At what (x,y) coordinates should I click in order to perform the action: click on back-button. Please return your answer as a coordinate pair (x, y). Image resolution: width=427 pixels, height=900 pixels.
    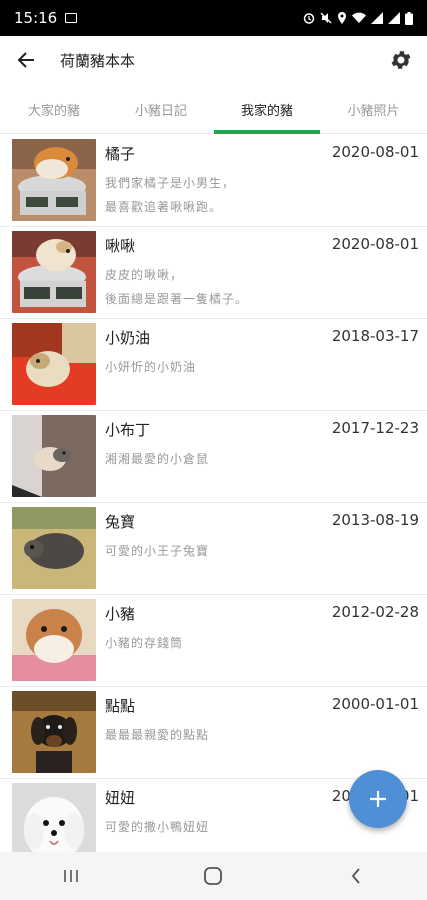
    Looking at the image, I should click on (26, 60).